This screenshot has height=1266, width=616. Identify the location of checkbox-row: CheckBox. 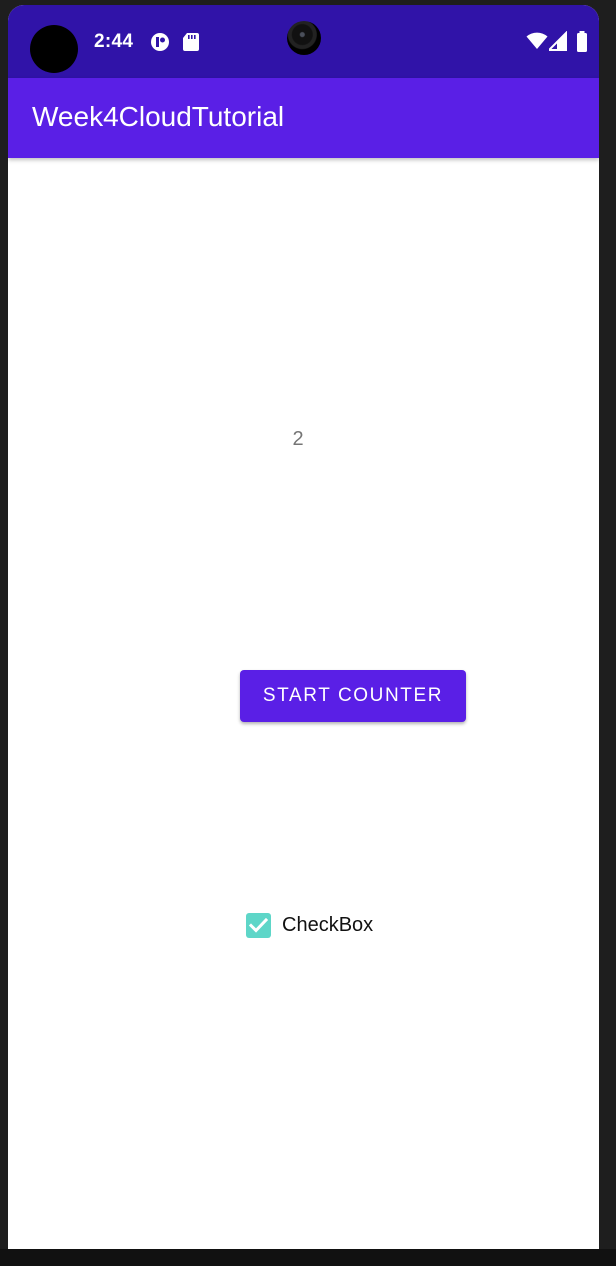
(309, 925).